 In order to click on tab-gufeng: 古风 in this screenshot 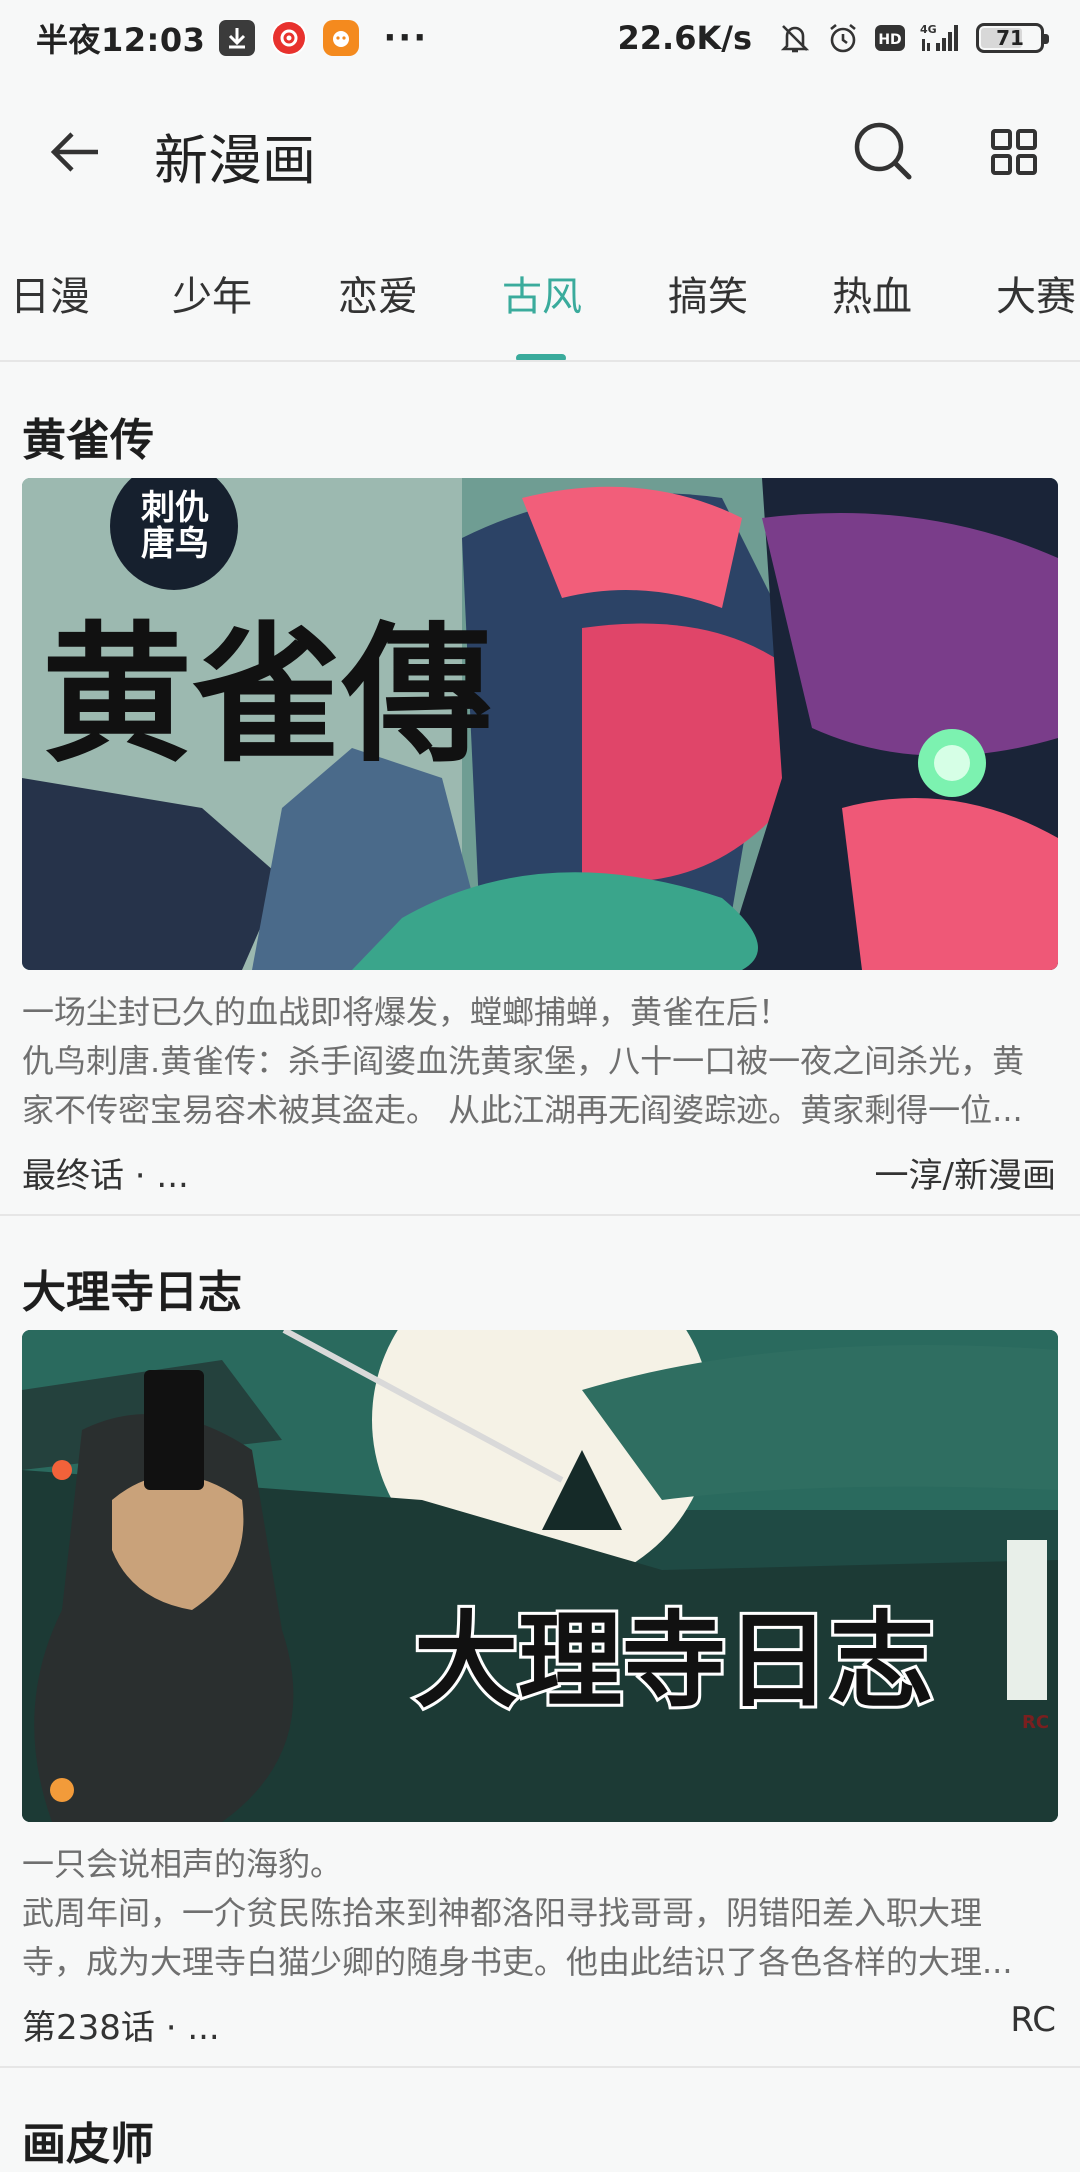, I will do `click(542, 293)`.